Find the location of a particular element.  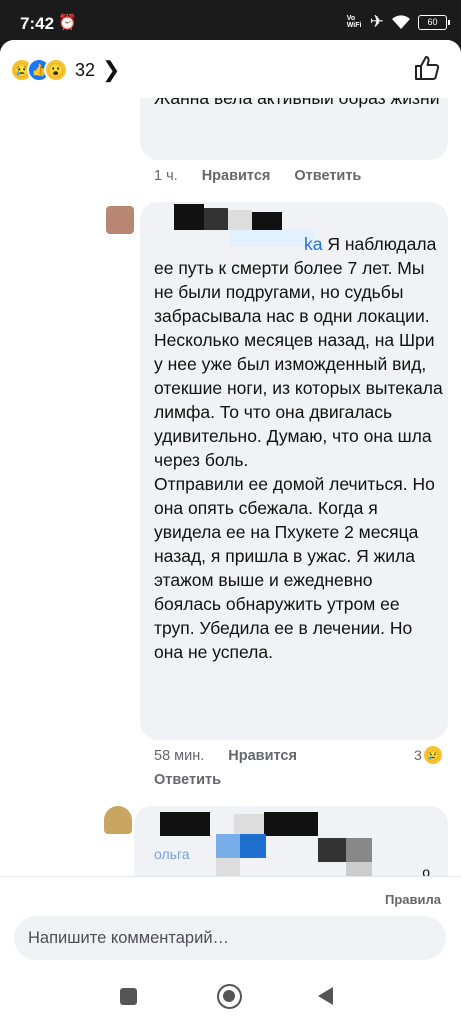

chevron-right-icon: ❯ is located at coordinates (111, 69).